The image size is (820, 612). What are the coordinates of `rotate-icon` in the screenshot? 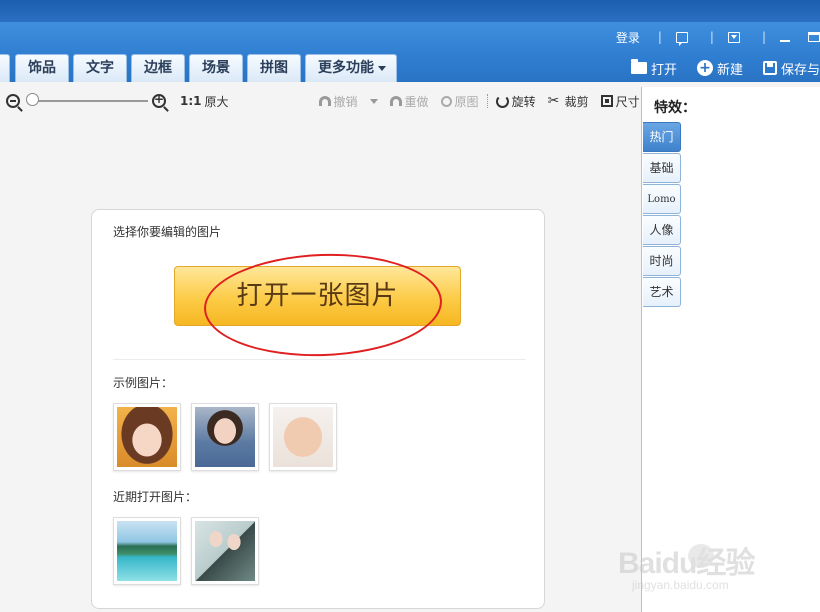 It's located at (502, 101).